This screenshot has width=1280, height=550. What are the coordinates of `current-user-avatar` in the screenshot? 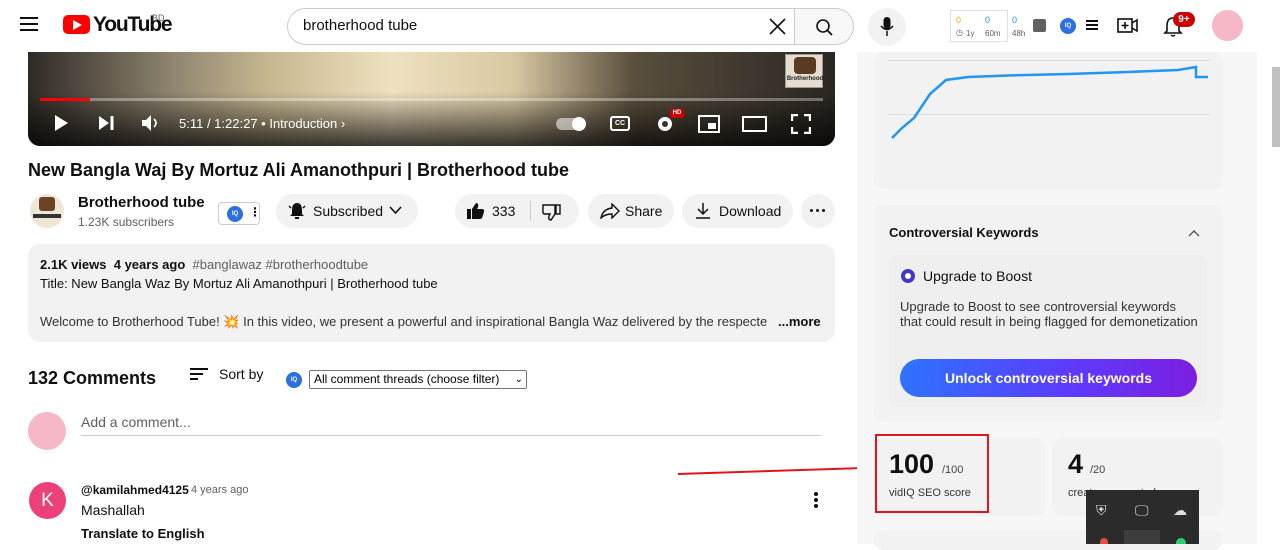 It's located at (47, 431).